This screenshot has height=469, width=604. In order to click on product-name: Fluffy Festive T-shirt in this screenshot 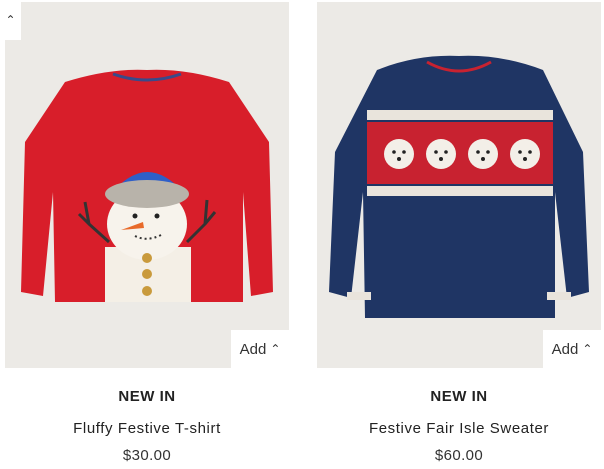, I will do `click(147, 428)`.